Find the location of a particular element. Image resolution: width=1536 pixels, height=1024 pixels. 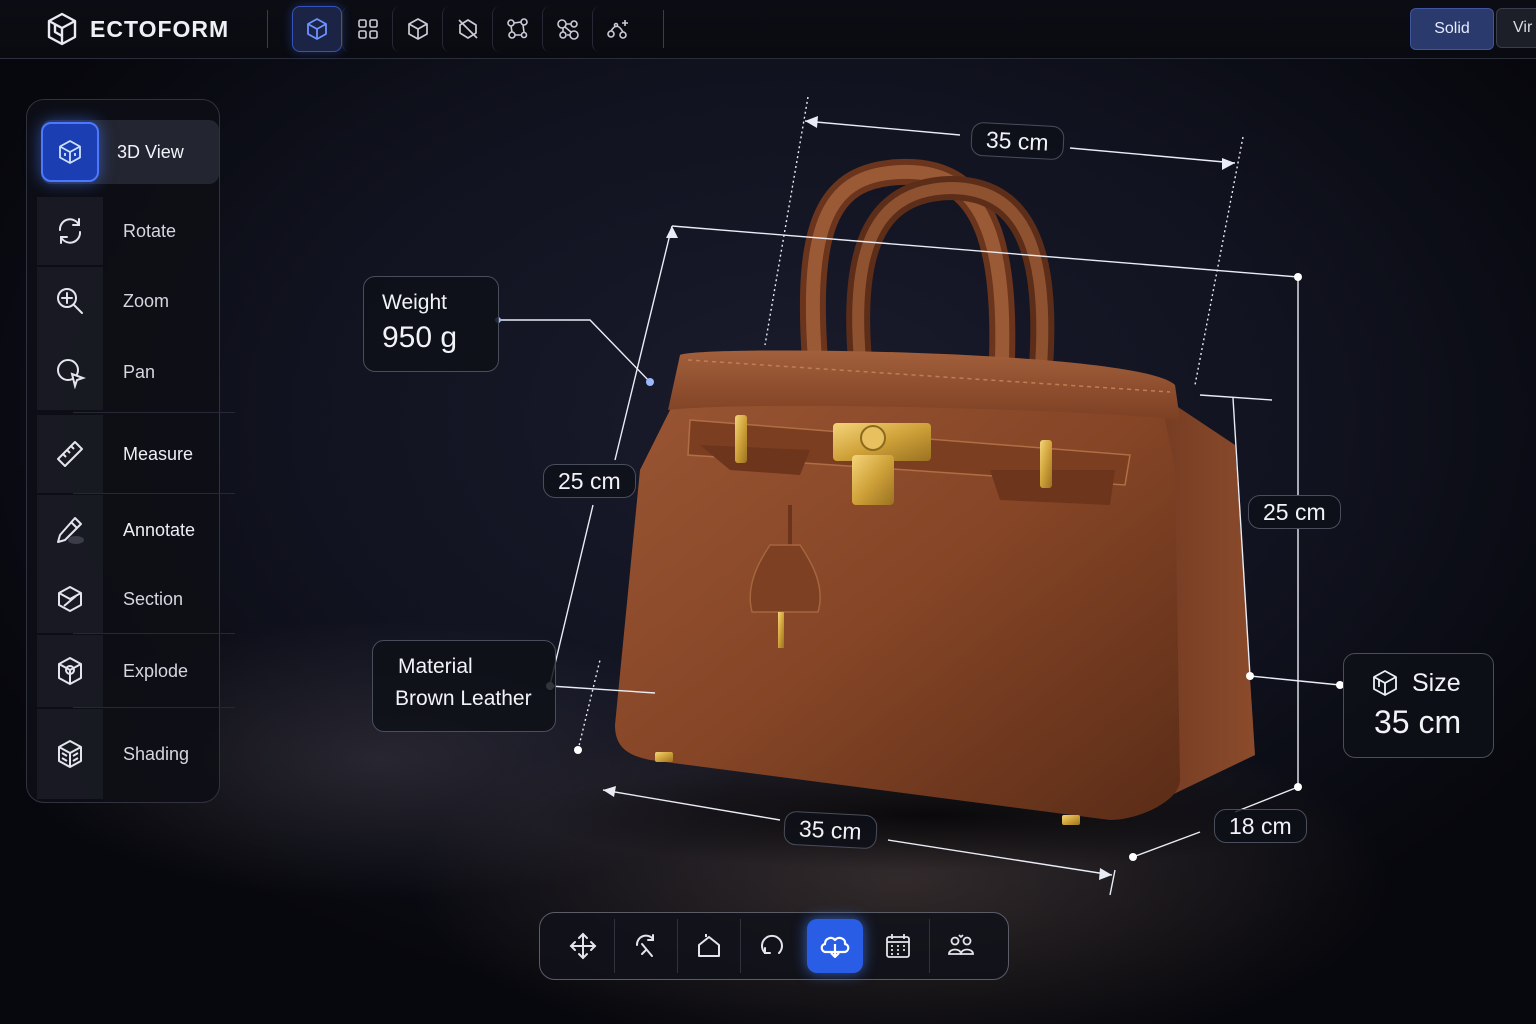

sidebar-item-3d-view: 3D View is located at coordinates (130, 152).